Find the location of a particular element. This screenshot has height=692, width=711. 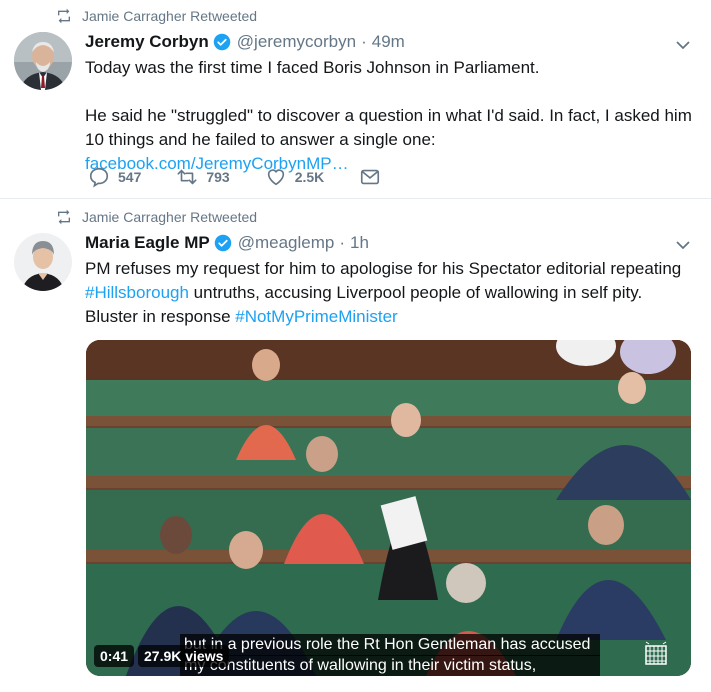

tweet-header: Maria Eagle MP @meaglemp · 1h is located at coordinates (227, 243).